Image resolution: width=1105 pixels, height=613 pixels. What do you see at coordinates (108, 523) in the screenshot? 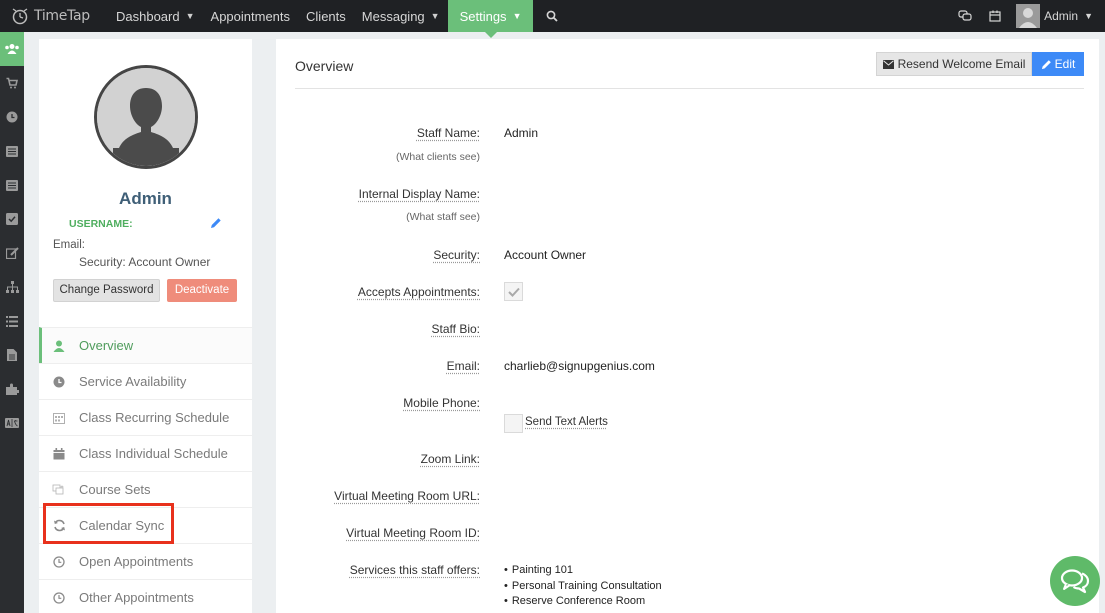
I see `calendar-sync-highlight` at bounding box center [108, 523].